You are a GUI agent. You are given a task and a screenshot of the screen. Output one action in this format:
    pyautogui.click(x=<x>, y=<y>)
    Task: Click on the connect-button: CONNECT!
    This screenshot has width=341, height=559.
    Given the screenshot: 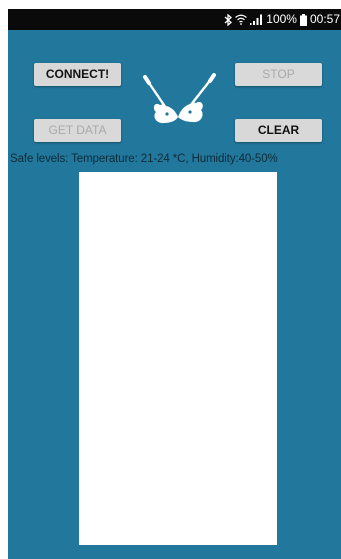 What is the action you would take?
    pyautogui.click(x=77, y=74)
    